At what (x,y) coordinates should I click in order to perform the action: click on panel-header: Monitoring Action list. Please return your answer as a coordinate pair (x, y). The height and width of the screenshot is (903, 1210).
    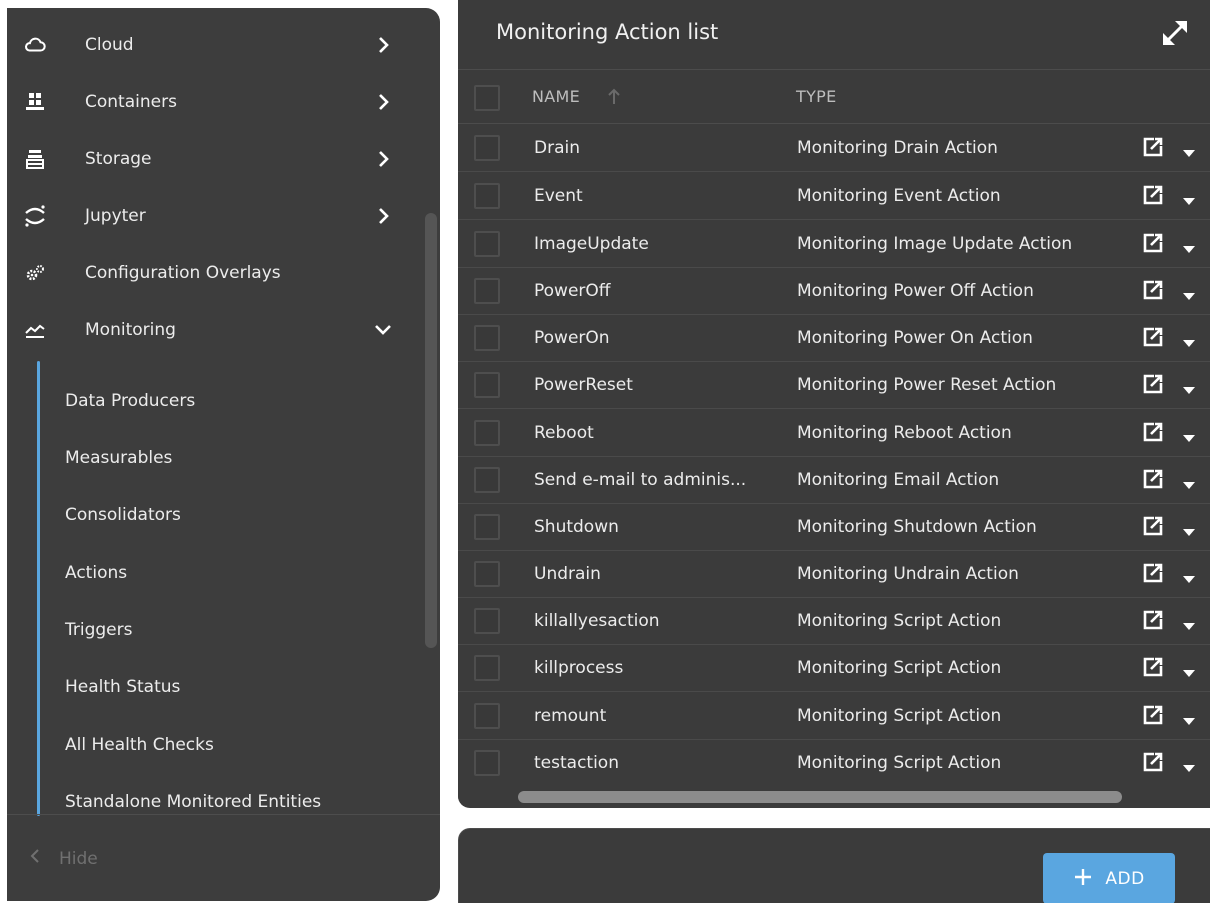
    Looking at the image, I should click on (834, 35).